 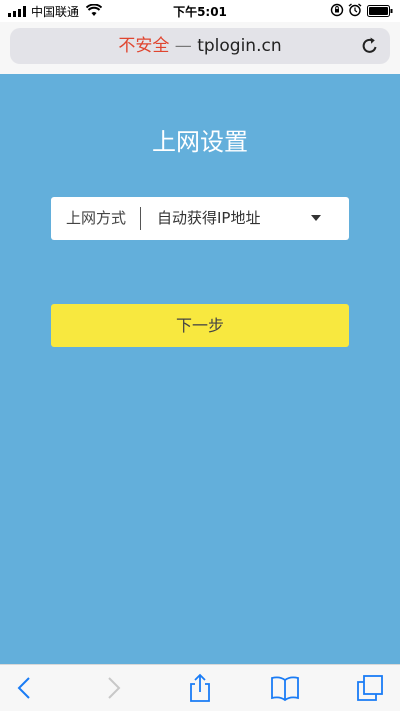 I want to click on page-title: 上网设置, so click(x=200, y=142).